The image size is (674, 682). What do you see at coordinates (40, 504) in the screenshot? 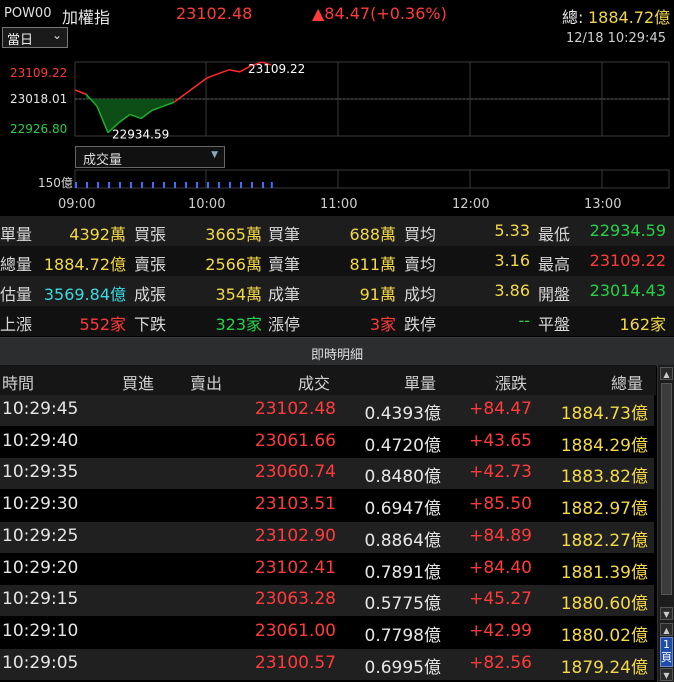
I see `cell-time: 10:29:30` at bounding box center [40, 504].